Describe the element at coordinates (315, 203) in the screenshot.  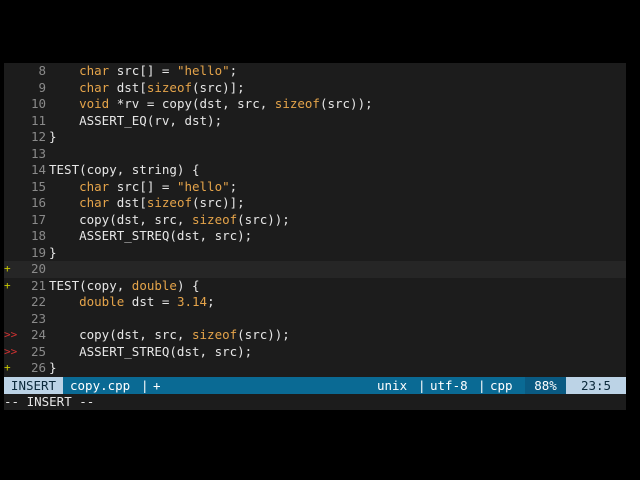
I see `code-line: 16 char dst[sizeof(src)];` at that location.